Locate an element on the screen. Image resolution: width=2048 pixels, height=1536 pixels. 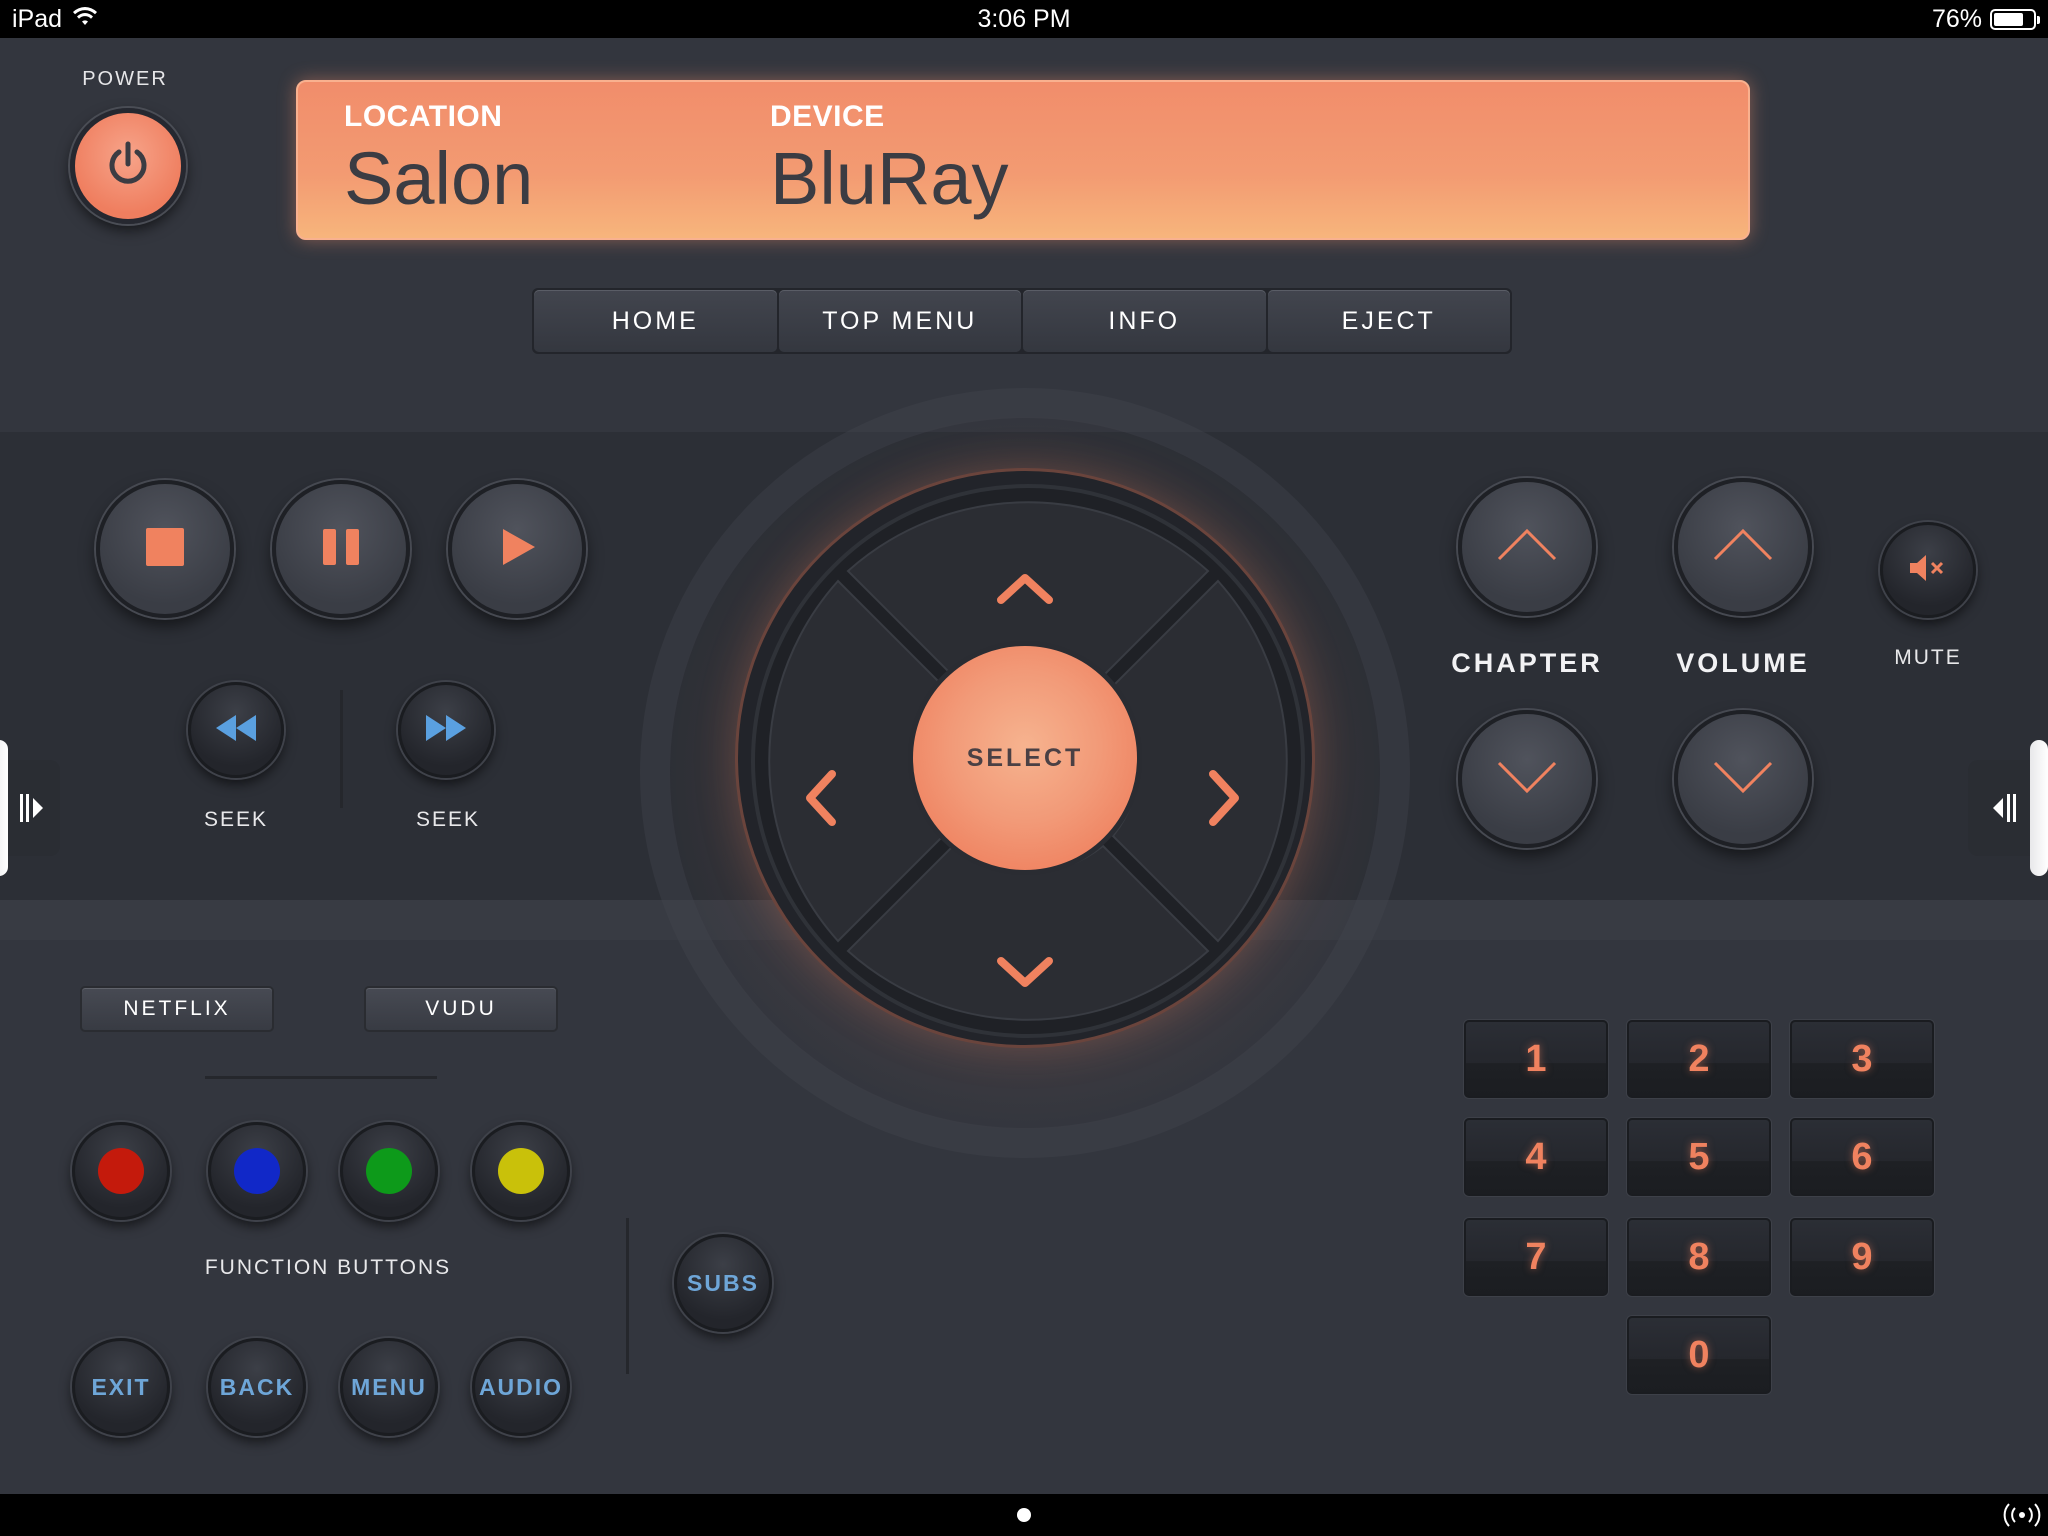
keypad-8: 8 is located at coordinates (1699, 1257).